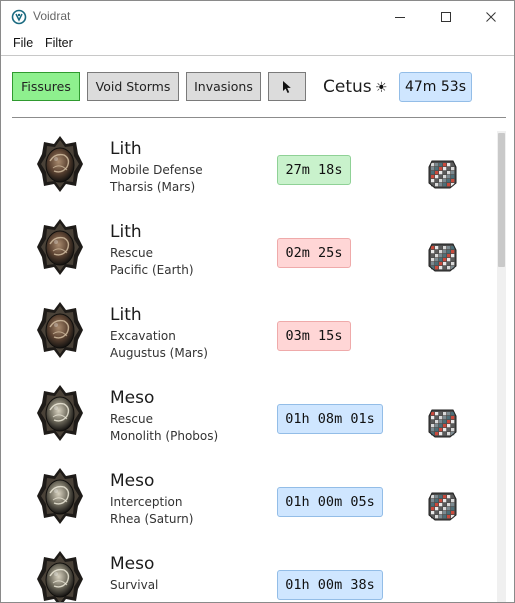 Image resolution: width=515 pixels, height=603 pixels. I want to click on tab-fissures: Fissures, so click(46, 86).